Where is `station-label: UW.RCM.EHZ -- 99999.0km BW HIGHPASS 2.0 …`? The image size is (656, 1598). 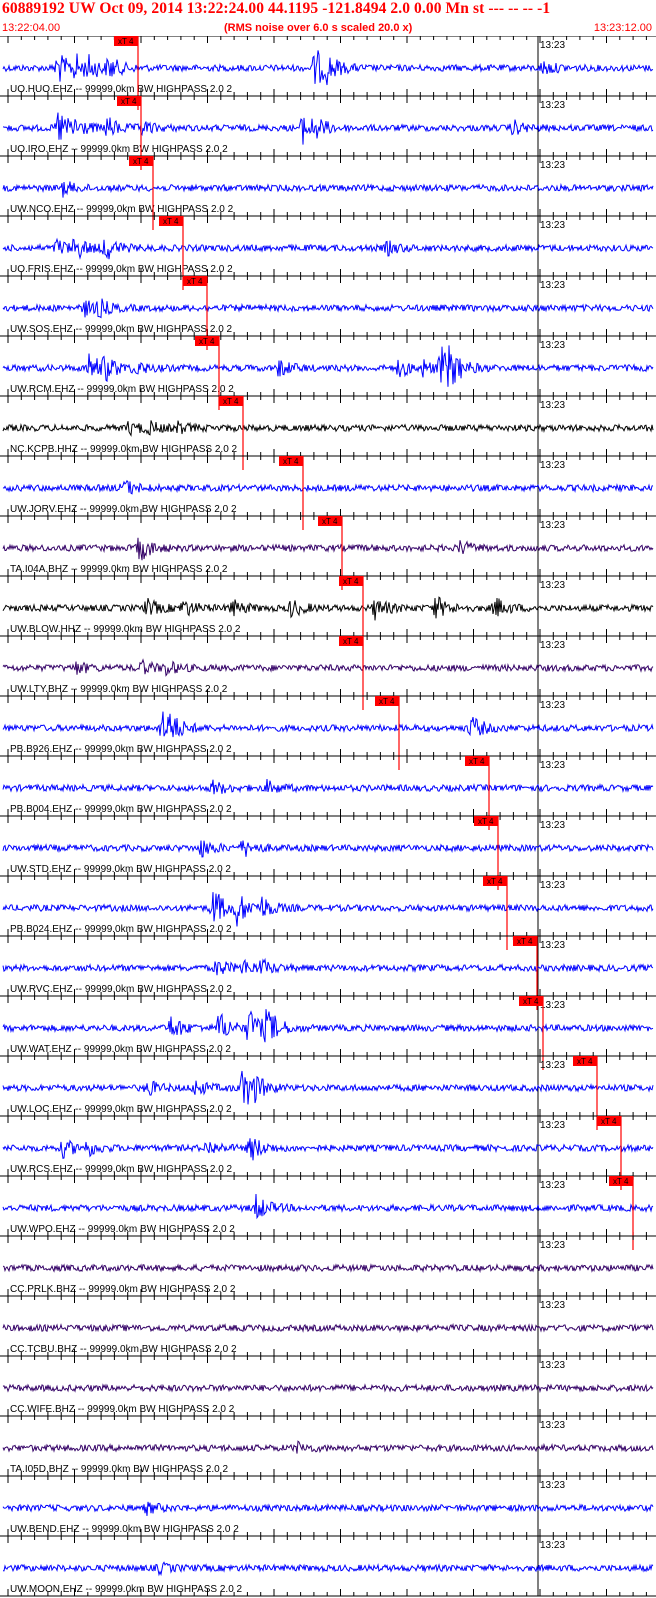
station-label: UW.RCM.EHZ -- 99999.0km BW HIGHPASS 2.0 … is located at coordinates (122, 389).